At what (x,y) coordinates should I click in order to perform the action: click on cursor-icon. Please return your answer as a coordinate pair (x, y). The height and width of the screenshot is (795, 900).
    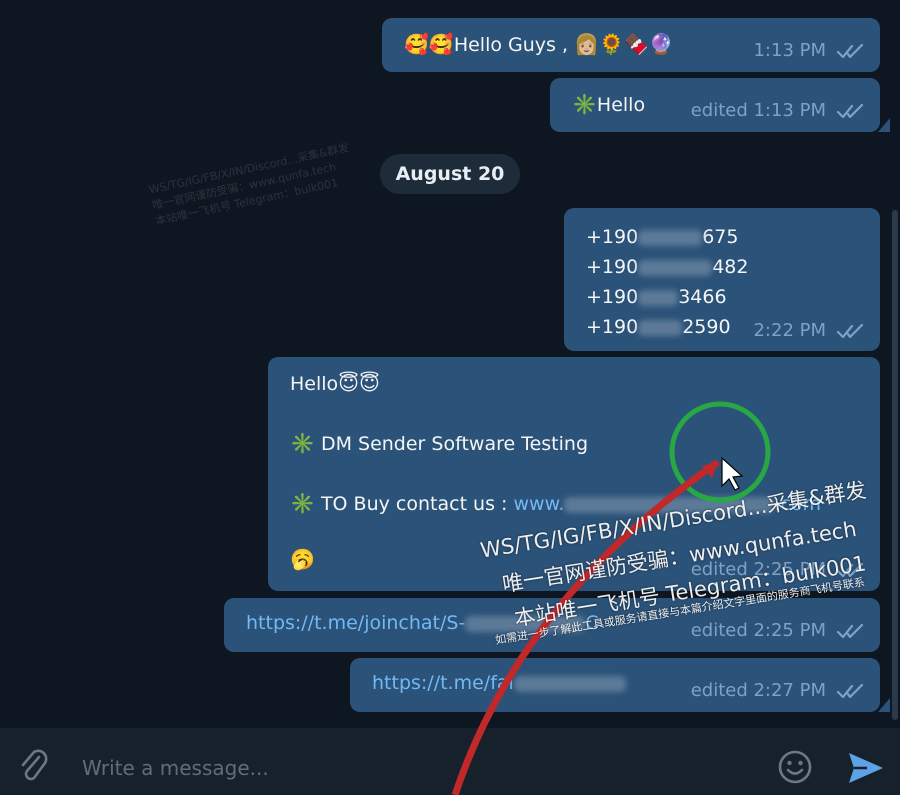
    Looking at the image, I should click on (732, 473).